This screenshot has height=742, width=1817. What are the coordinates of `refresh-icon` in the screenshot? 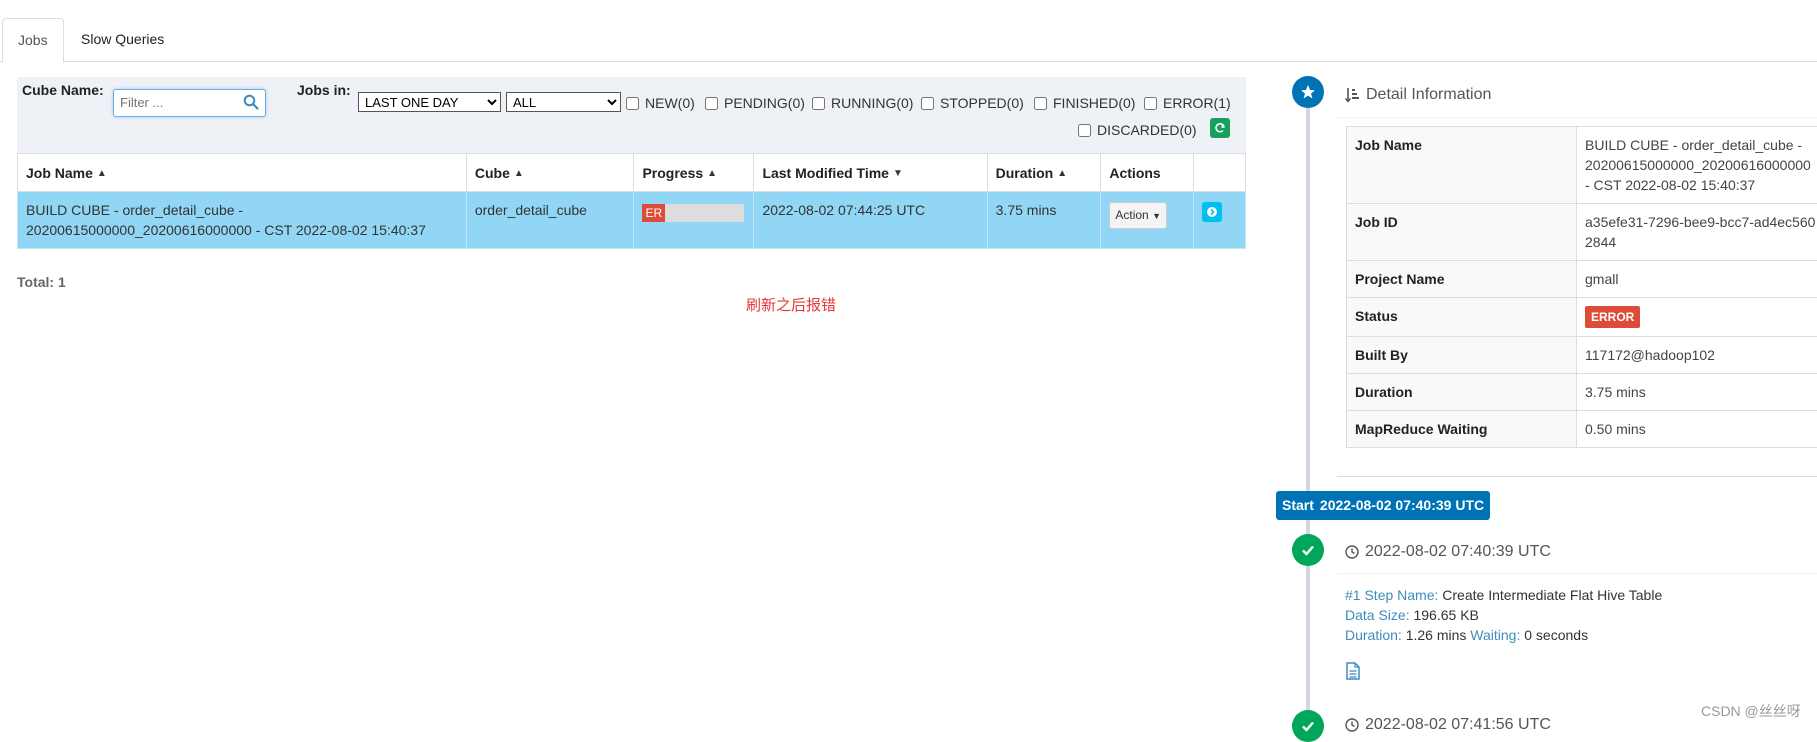 It's located at (1220, 128).